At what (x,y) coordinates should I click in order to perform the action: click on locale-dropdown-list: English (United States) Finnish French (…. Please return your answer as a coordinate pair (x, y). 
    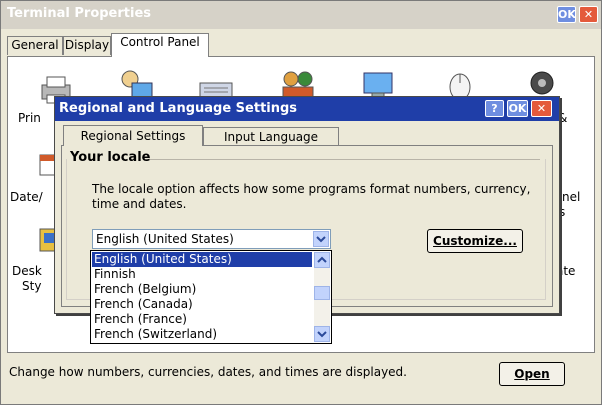
    Looking at the image, I should click on (211, 297).